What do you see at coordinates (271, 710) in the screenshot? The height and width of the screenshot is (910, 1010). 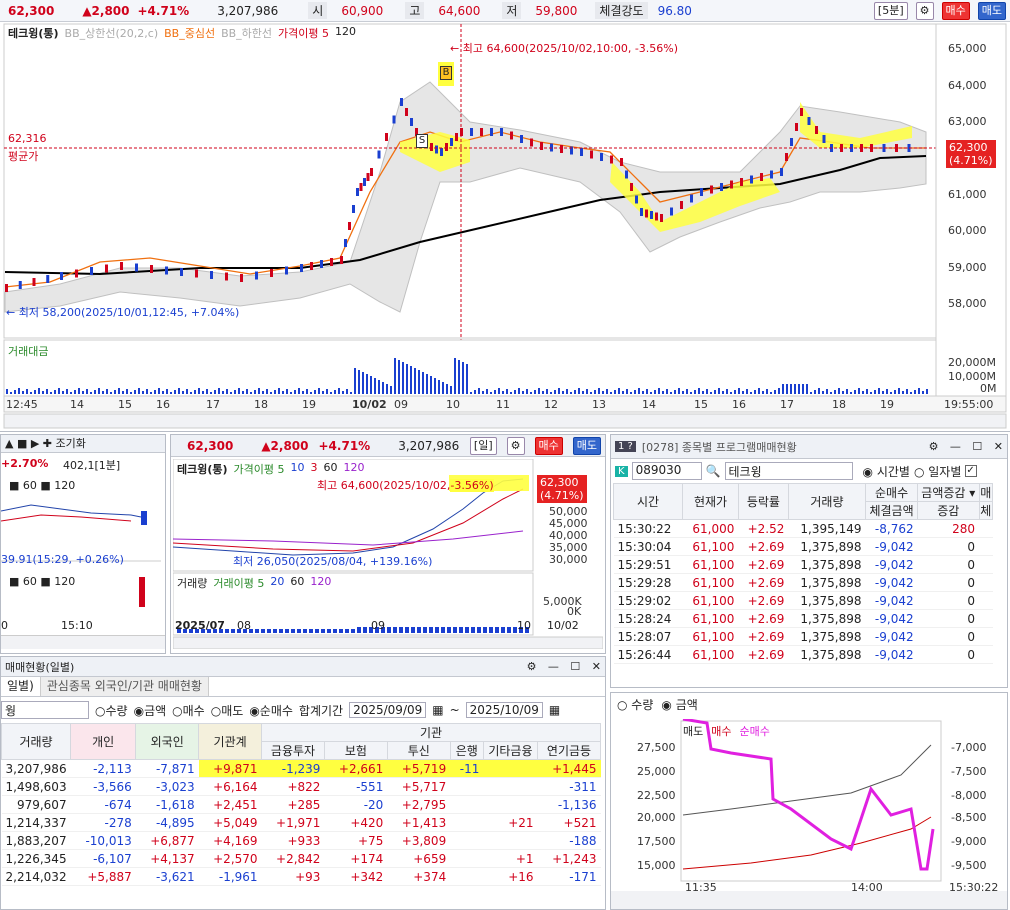 I see `radio-net: ◉순매수` at bounding box center [271, 710].